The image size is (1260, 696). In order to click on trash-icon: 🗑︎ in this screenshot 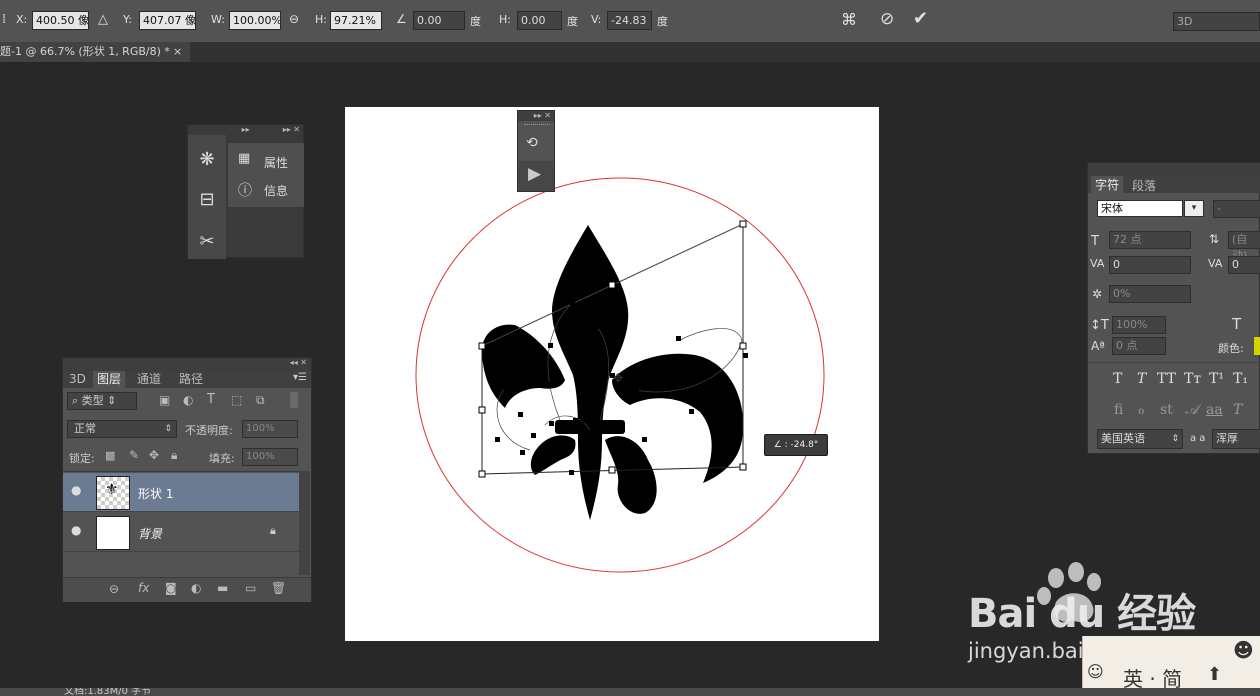, I will do `click(278, 588)`.